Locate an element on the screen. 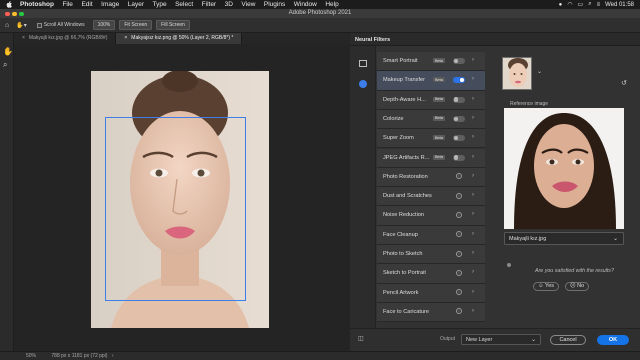 This screenshot has height=360, width=640. menu-view: View is located at coordinates (248, 4).